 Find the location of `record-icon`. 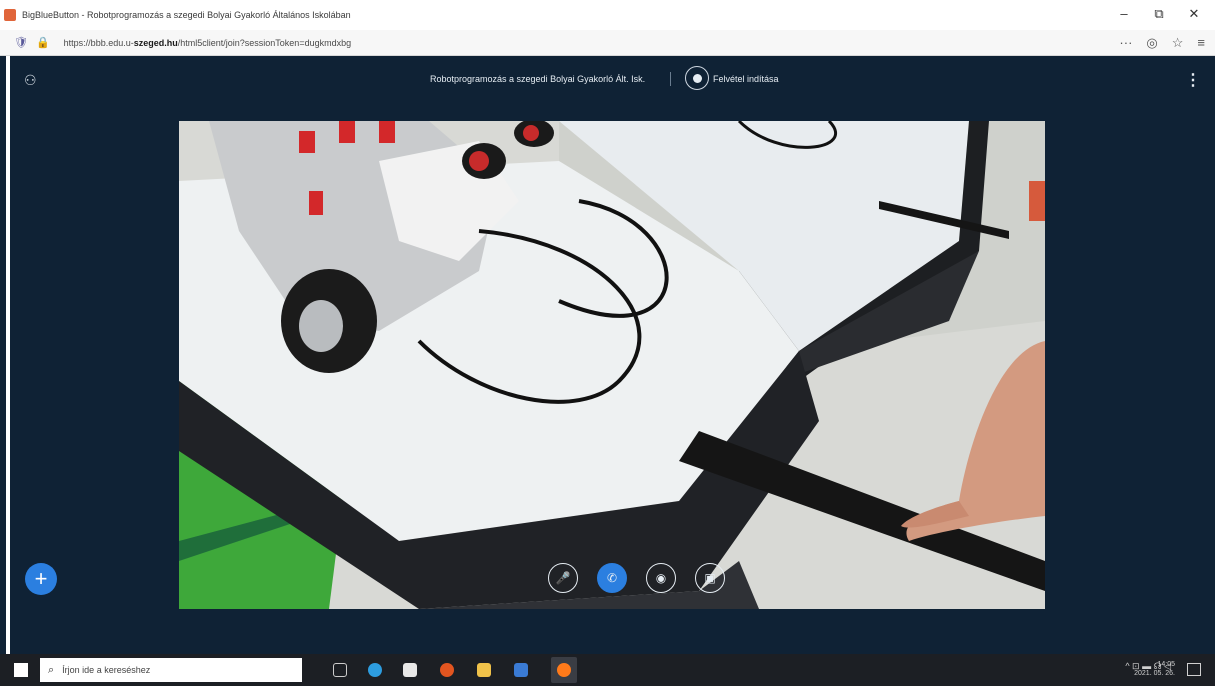

record-icon is located at coordinates (697, 78).